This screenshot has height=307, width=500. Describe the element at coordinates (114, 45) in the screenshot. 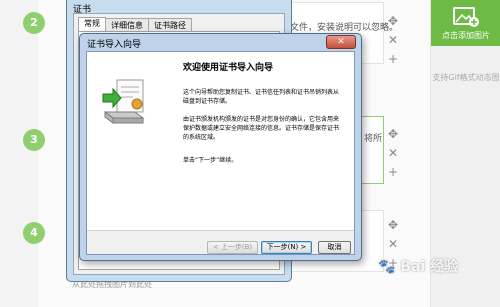

I see `wizard-title: 证书导入向导` at that location.